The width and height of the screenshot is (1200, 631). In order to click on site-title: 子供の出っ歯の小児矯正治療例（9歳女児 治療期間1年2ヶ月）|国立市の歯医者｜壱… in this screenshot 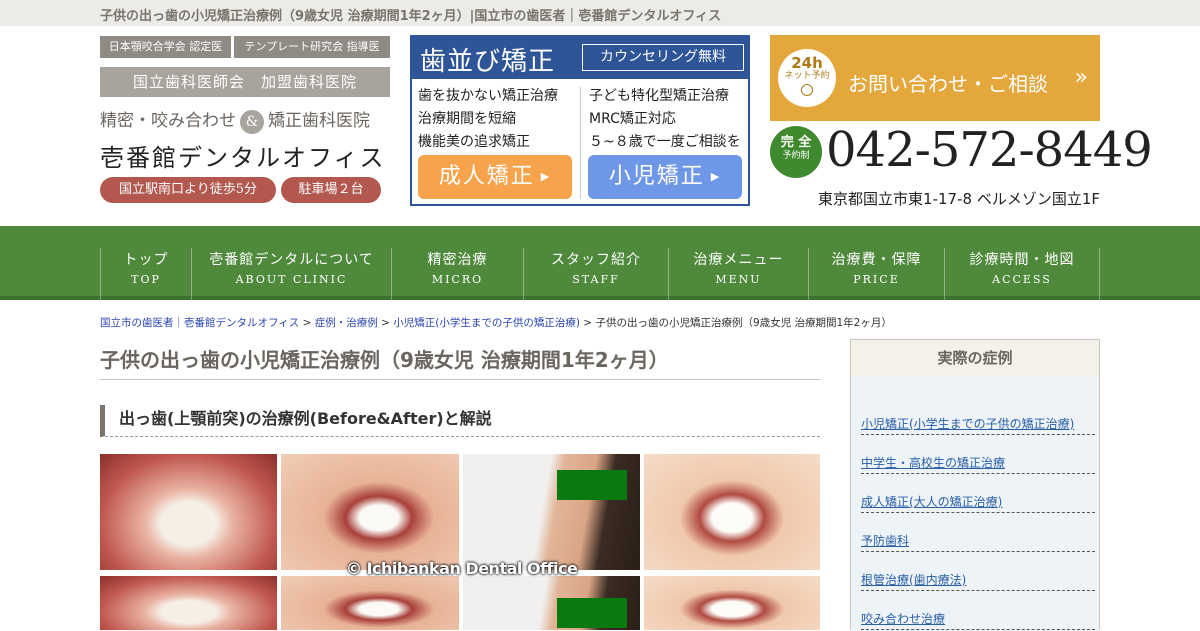, I will do `click(411, 16)`.